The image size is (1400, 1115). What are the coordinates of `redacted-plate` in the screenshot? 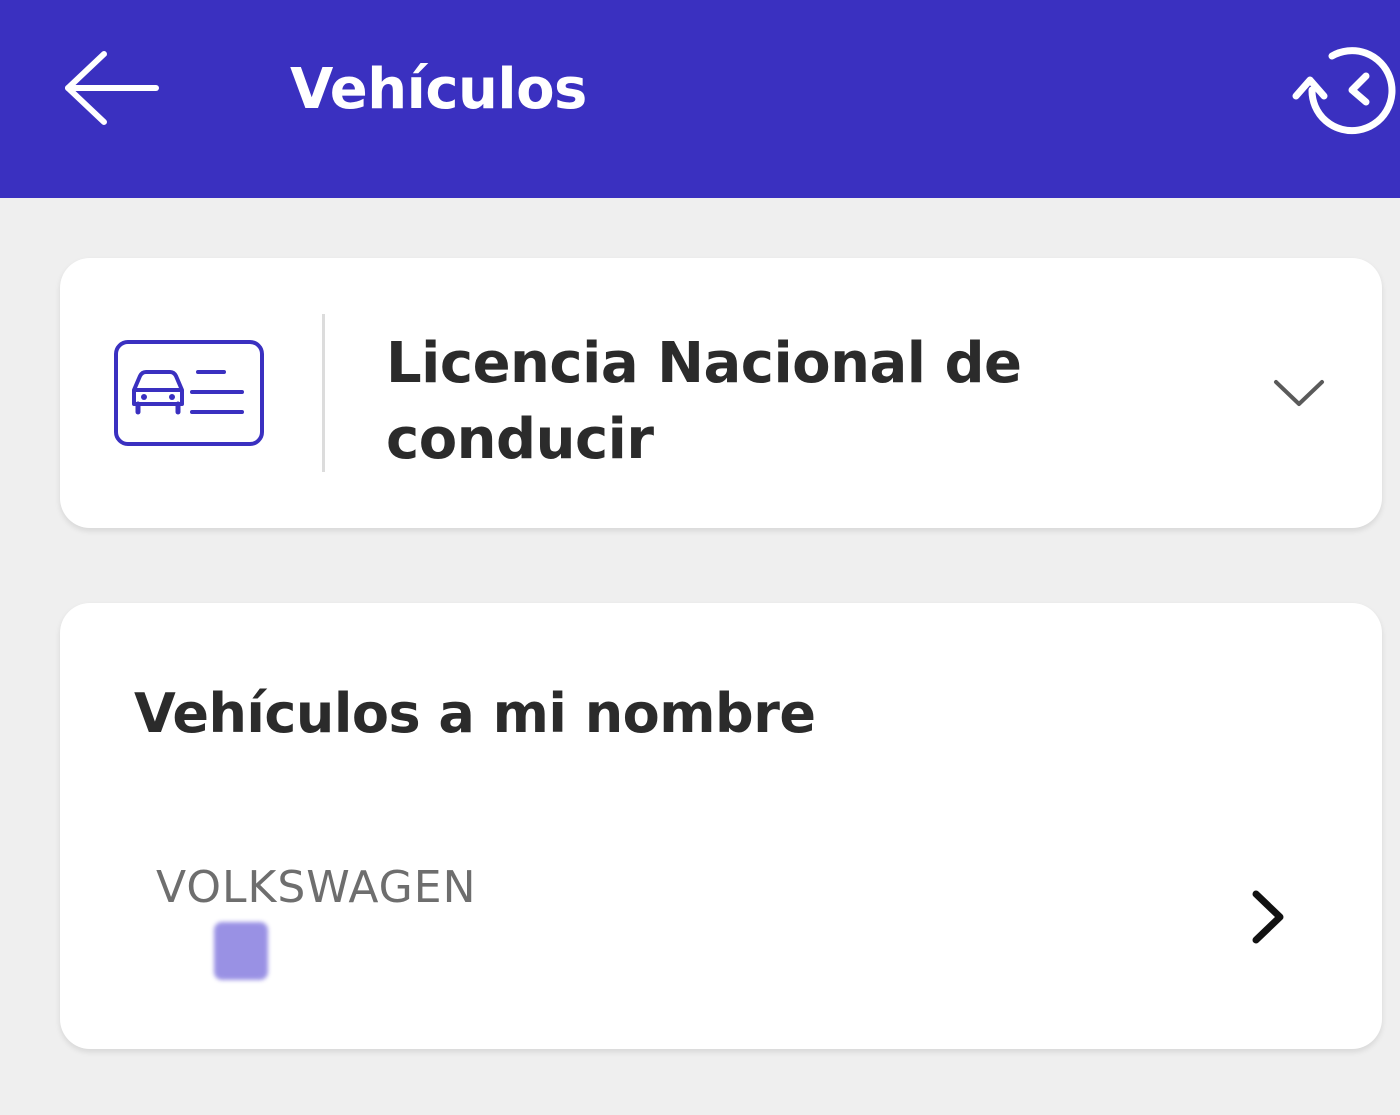 It's located at (241, 951).